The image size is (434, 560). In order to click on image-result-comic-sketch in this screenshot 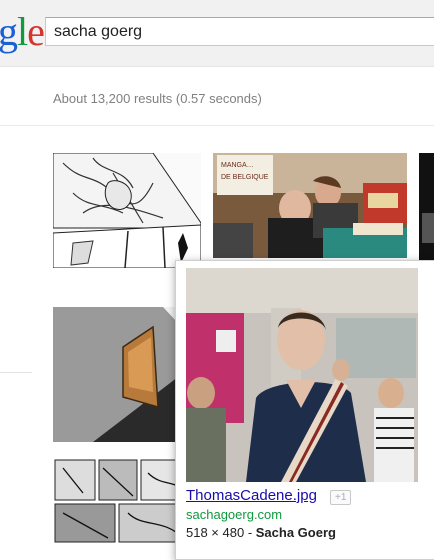, I will do `click(127, 210)`.